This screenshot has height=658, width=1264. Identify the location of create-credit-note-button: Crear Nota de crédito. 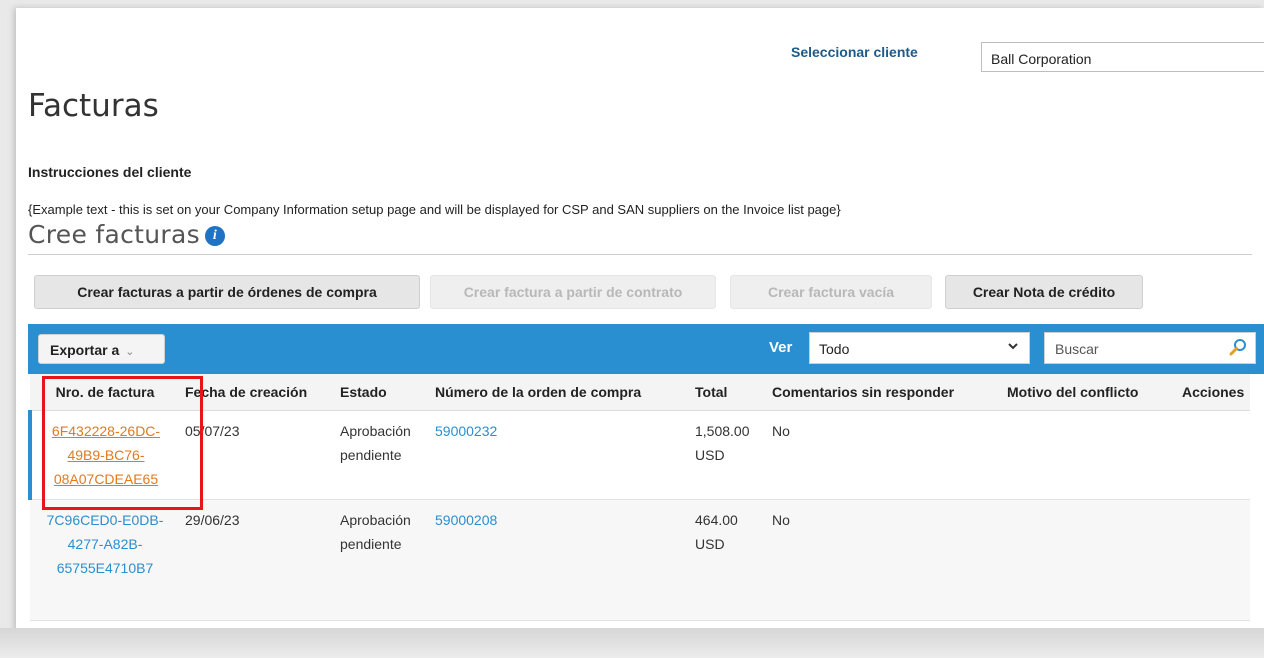
(1044, 292).